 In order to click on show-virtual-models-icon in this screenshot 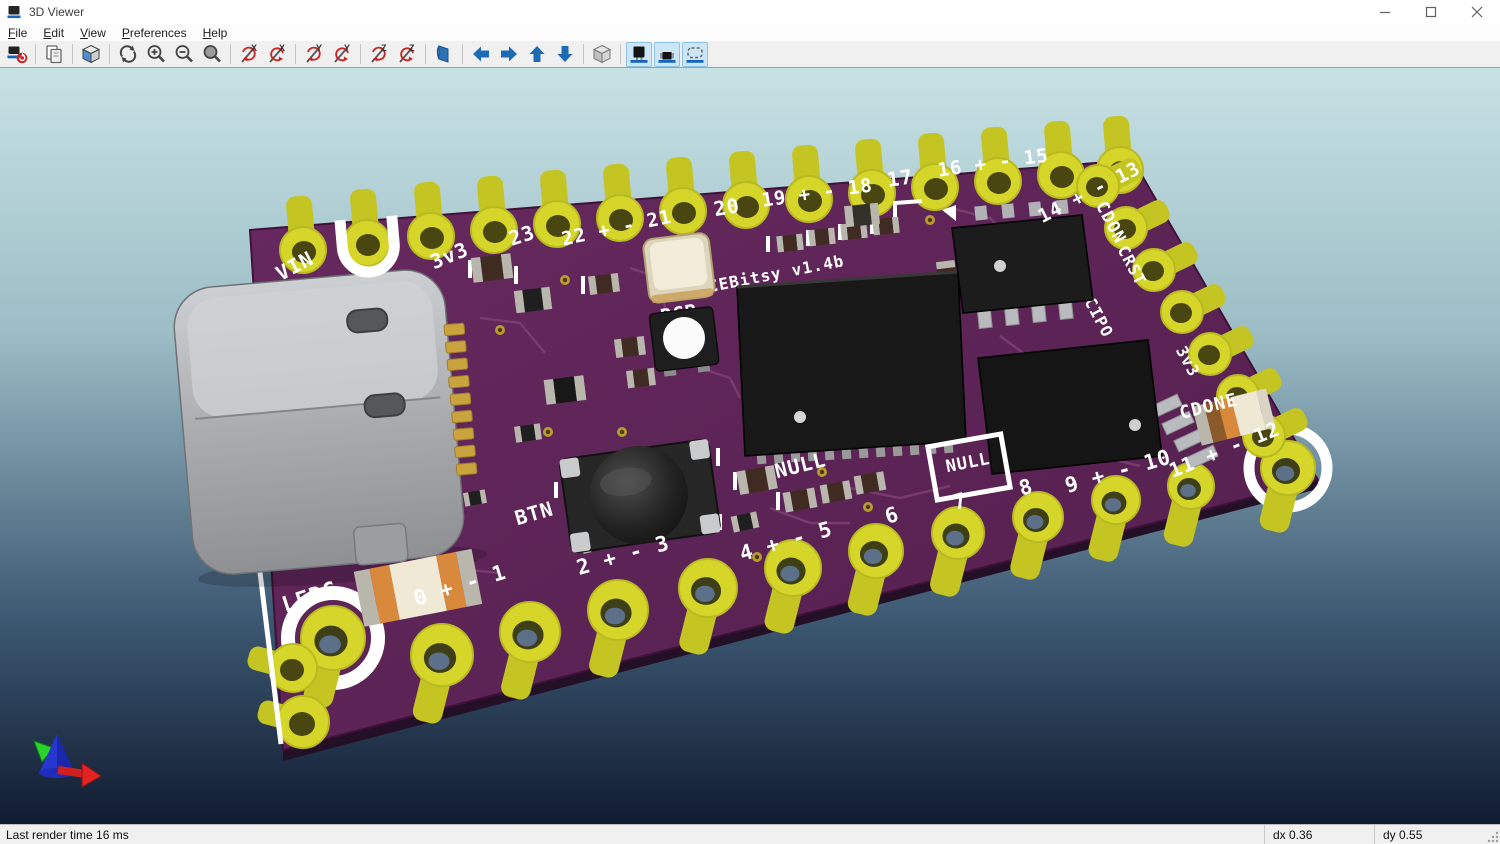, I will do `click(695, 55)`.